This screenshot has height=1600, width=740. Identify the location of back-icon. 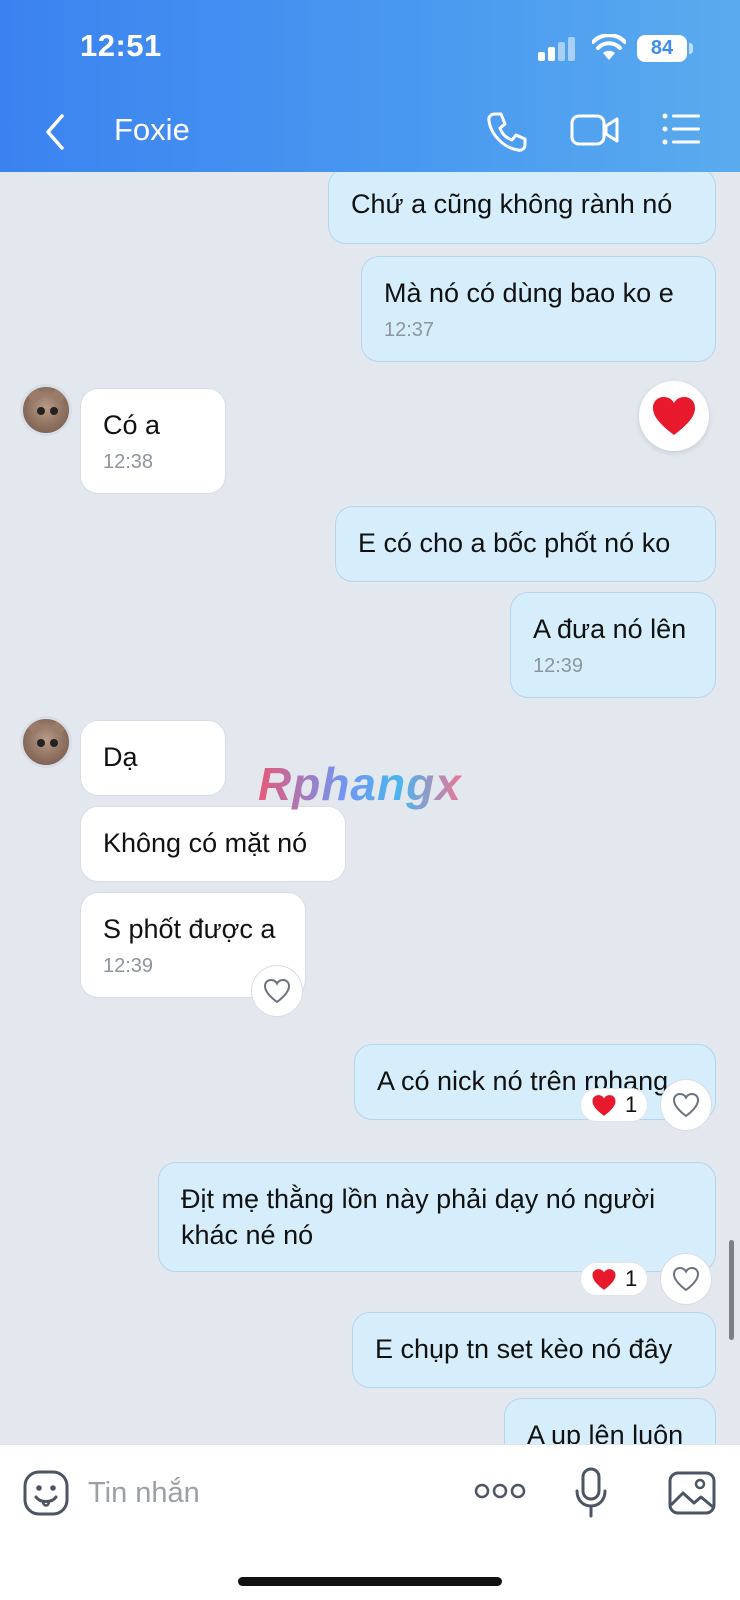
(55, 132).